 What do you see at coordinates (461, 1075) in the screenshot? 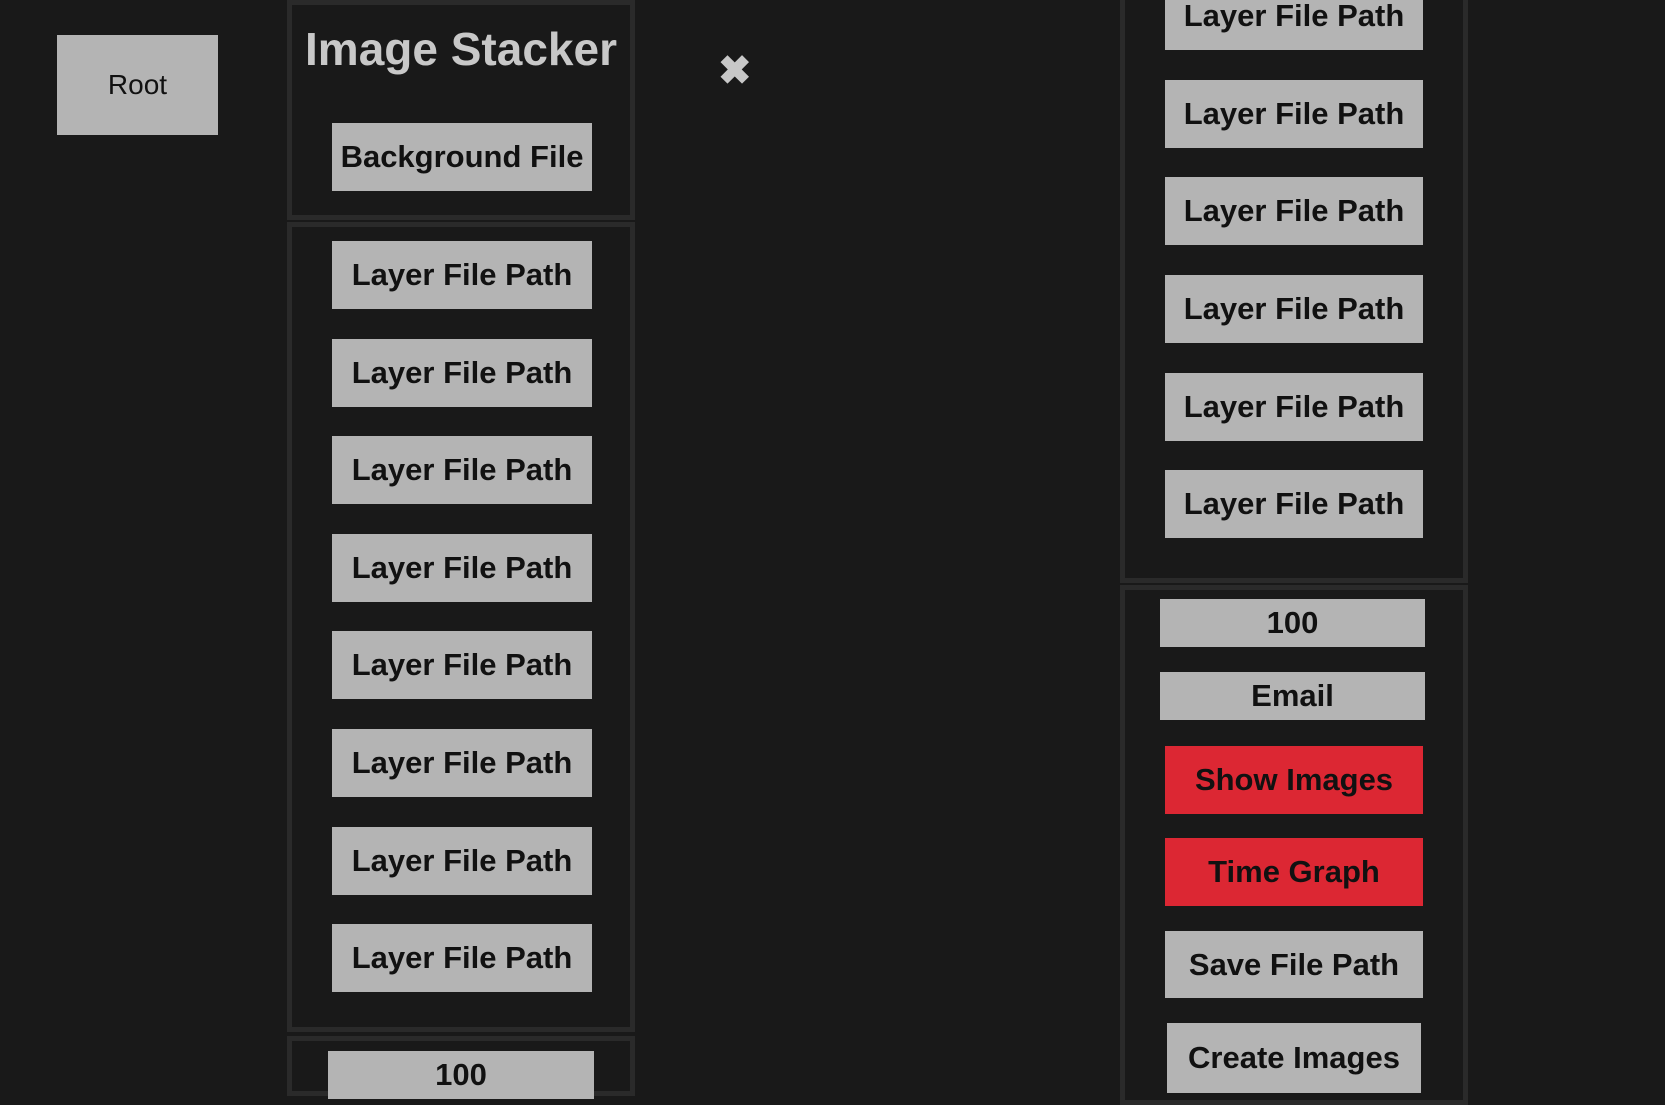
I see `left-value-field: 100` at bounding box center [461, 1075].